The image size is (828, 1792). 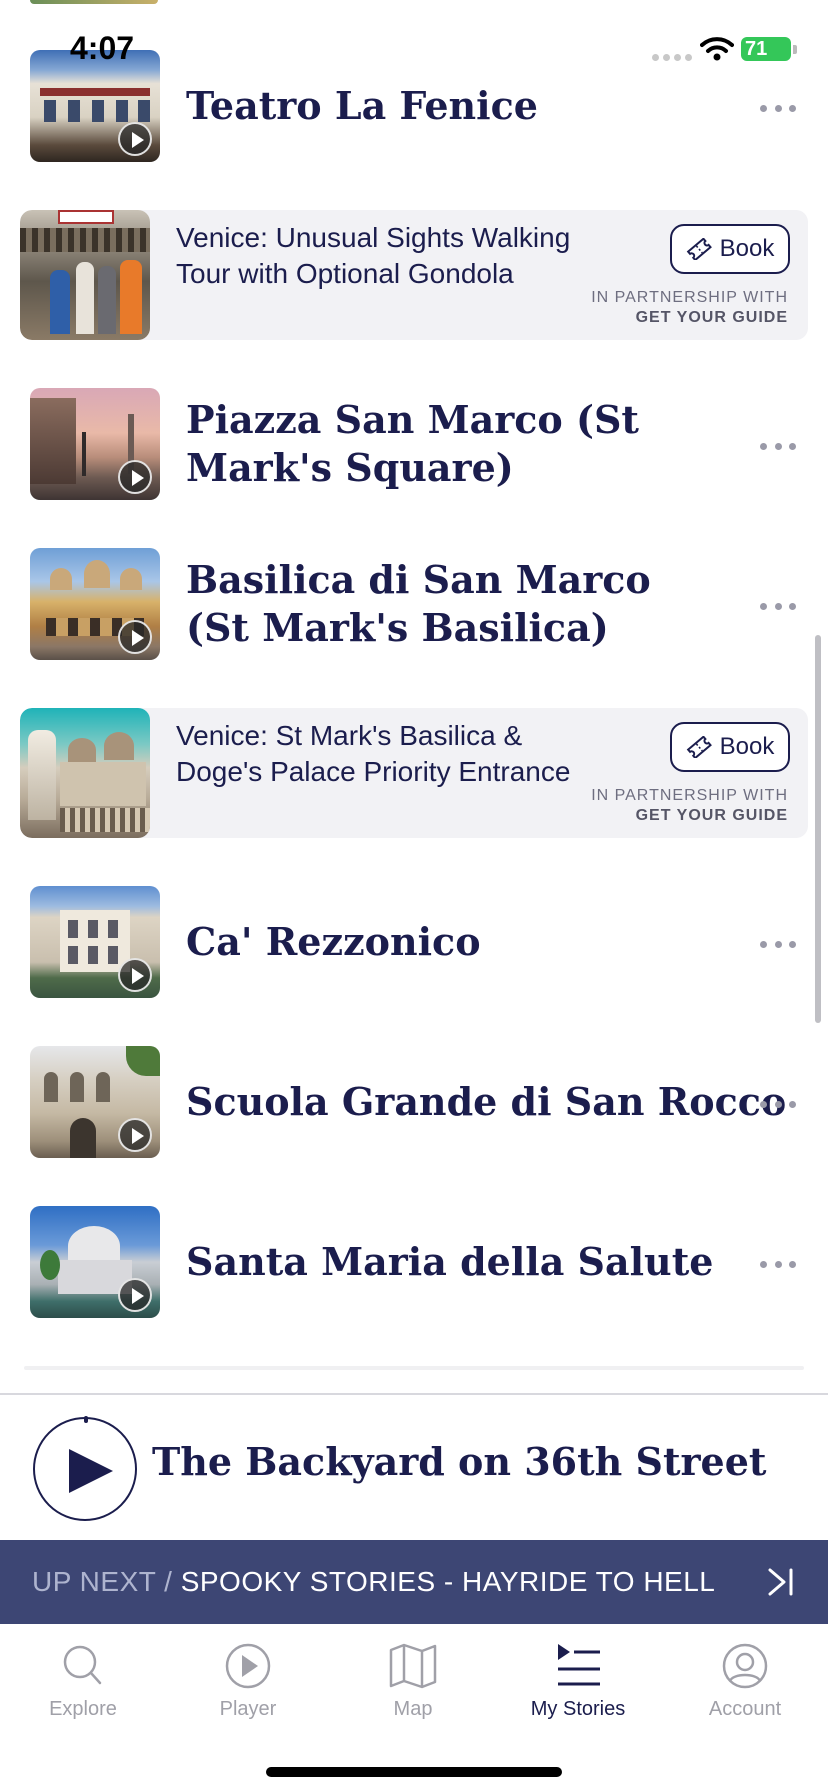 I want to click on battery-indicator: 71, so click(x=769, y=49).